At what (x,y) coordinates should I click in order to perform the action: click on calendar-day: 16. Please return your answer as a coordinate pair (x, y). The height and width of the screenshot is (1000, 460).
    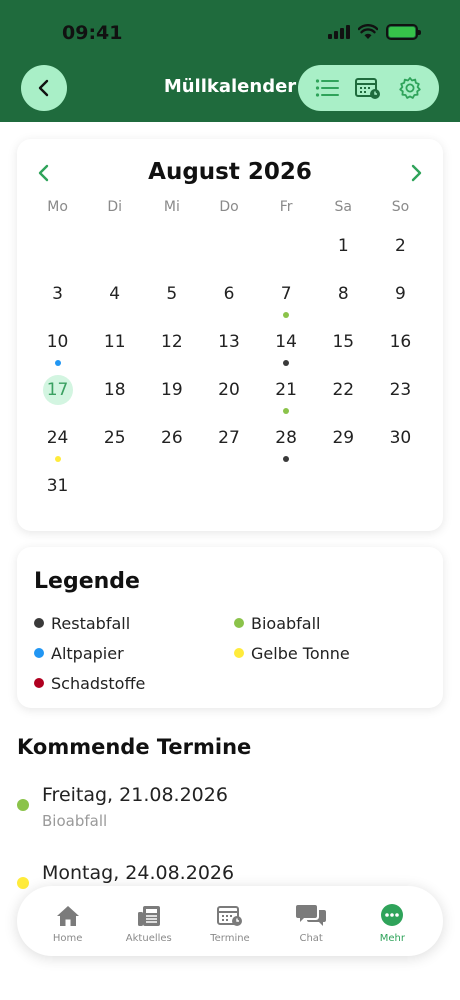
    Looking at the image, I should click on (400, 347).